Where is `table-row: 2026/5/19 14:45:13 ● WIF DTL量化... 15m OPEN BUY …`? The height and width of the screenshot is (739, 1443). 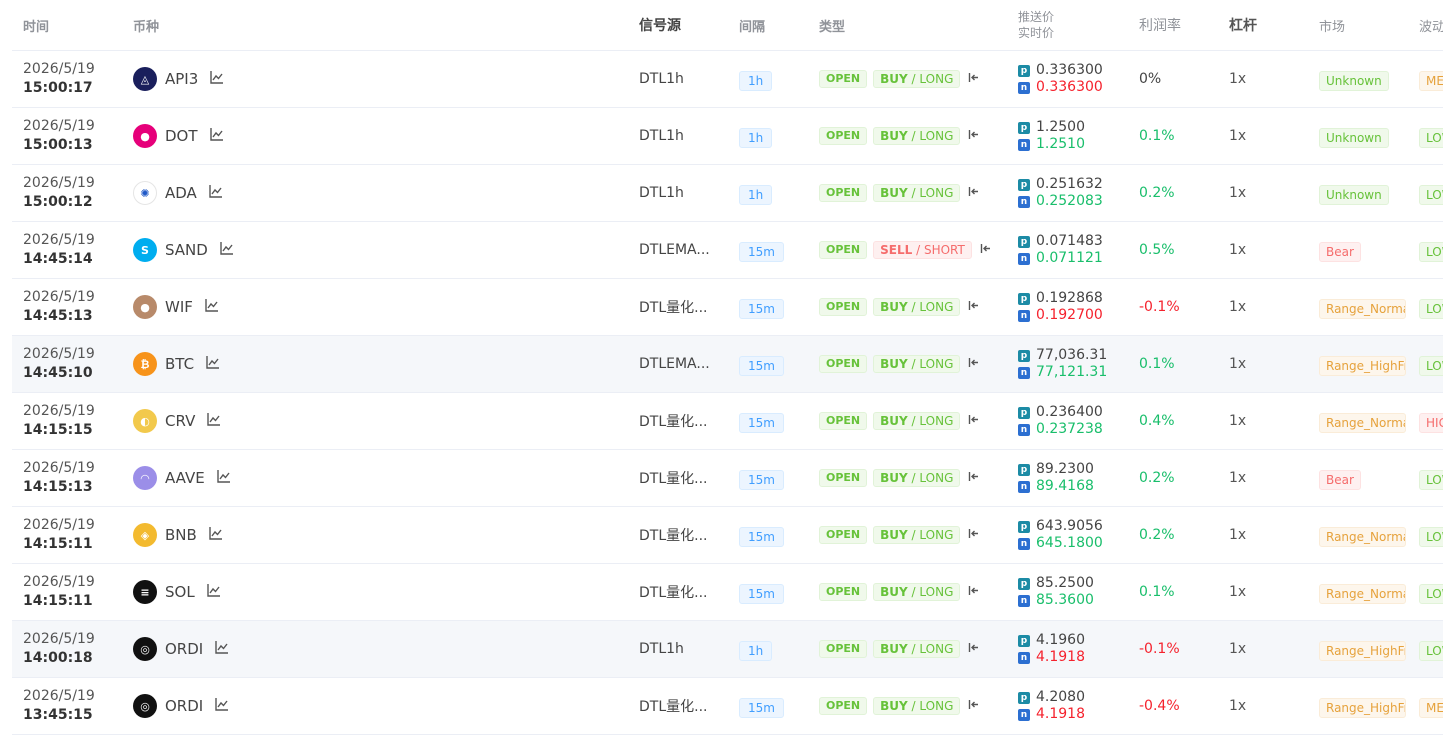 table-row: 2026/5/19 14:45:13 ● WIF DTL量化... 15m OPEN BUY … is located at coordinates (727, 307).